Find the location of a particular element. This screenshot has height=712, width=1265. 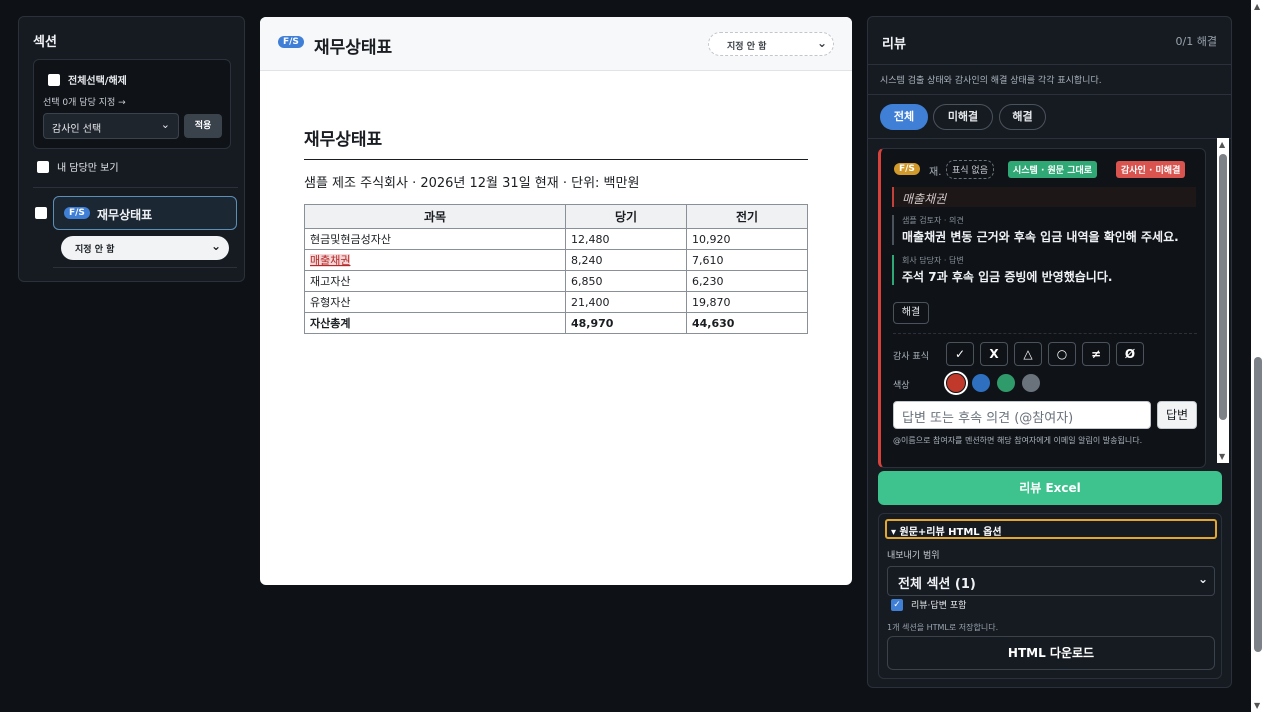

reply-button: 답변 is located at coordinates (1177, 415).